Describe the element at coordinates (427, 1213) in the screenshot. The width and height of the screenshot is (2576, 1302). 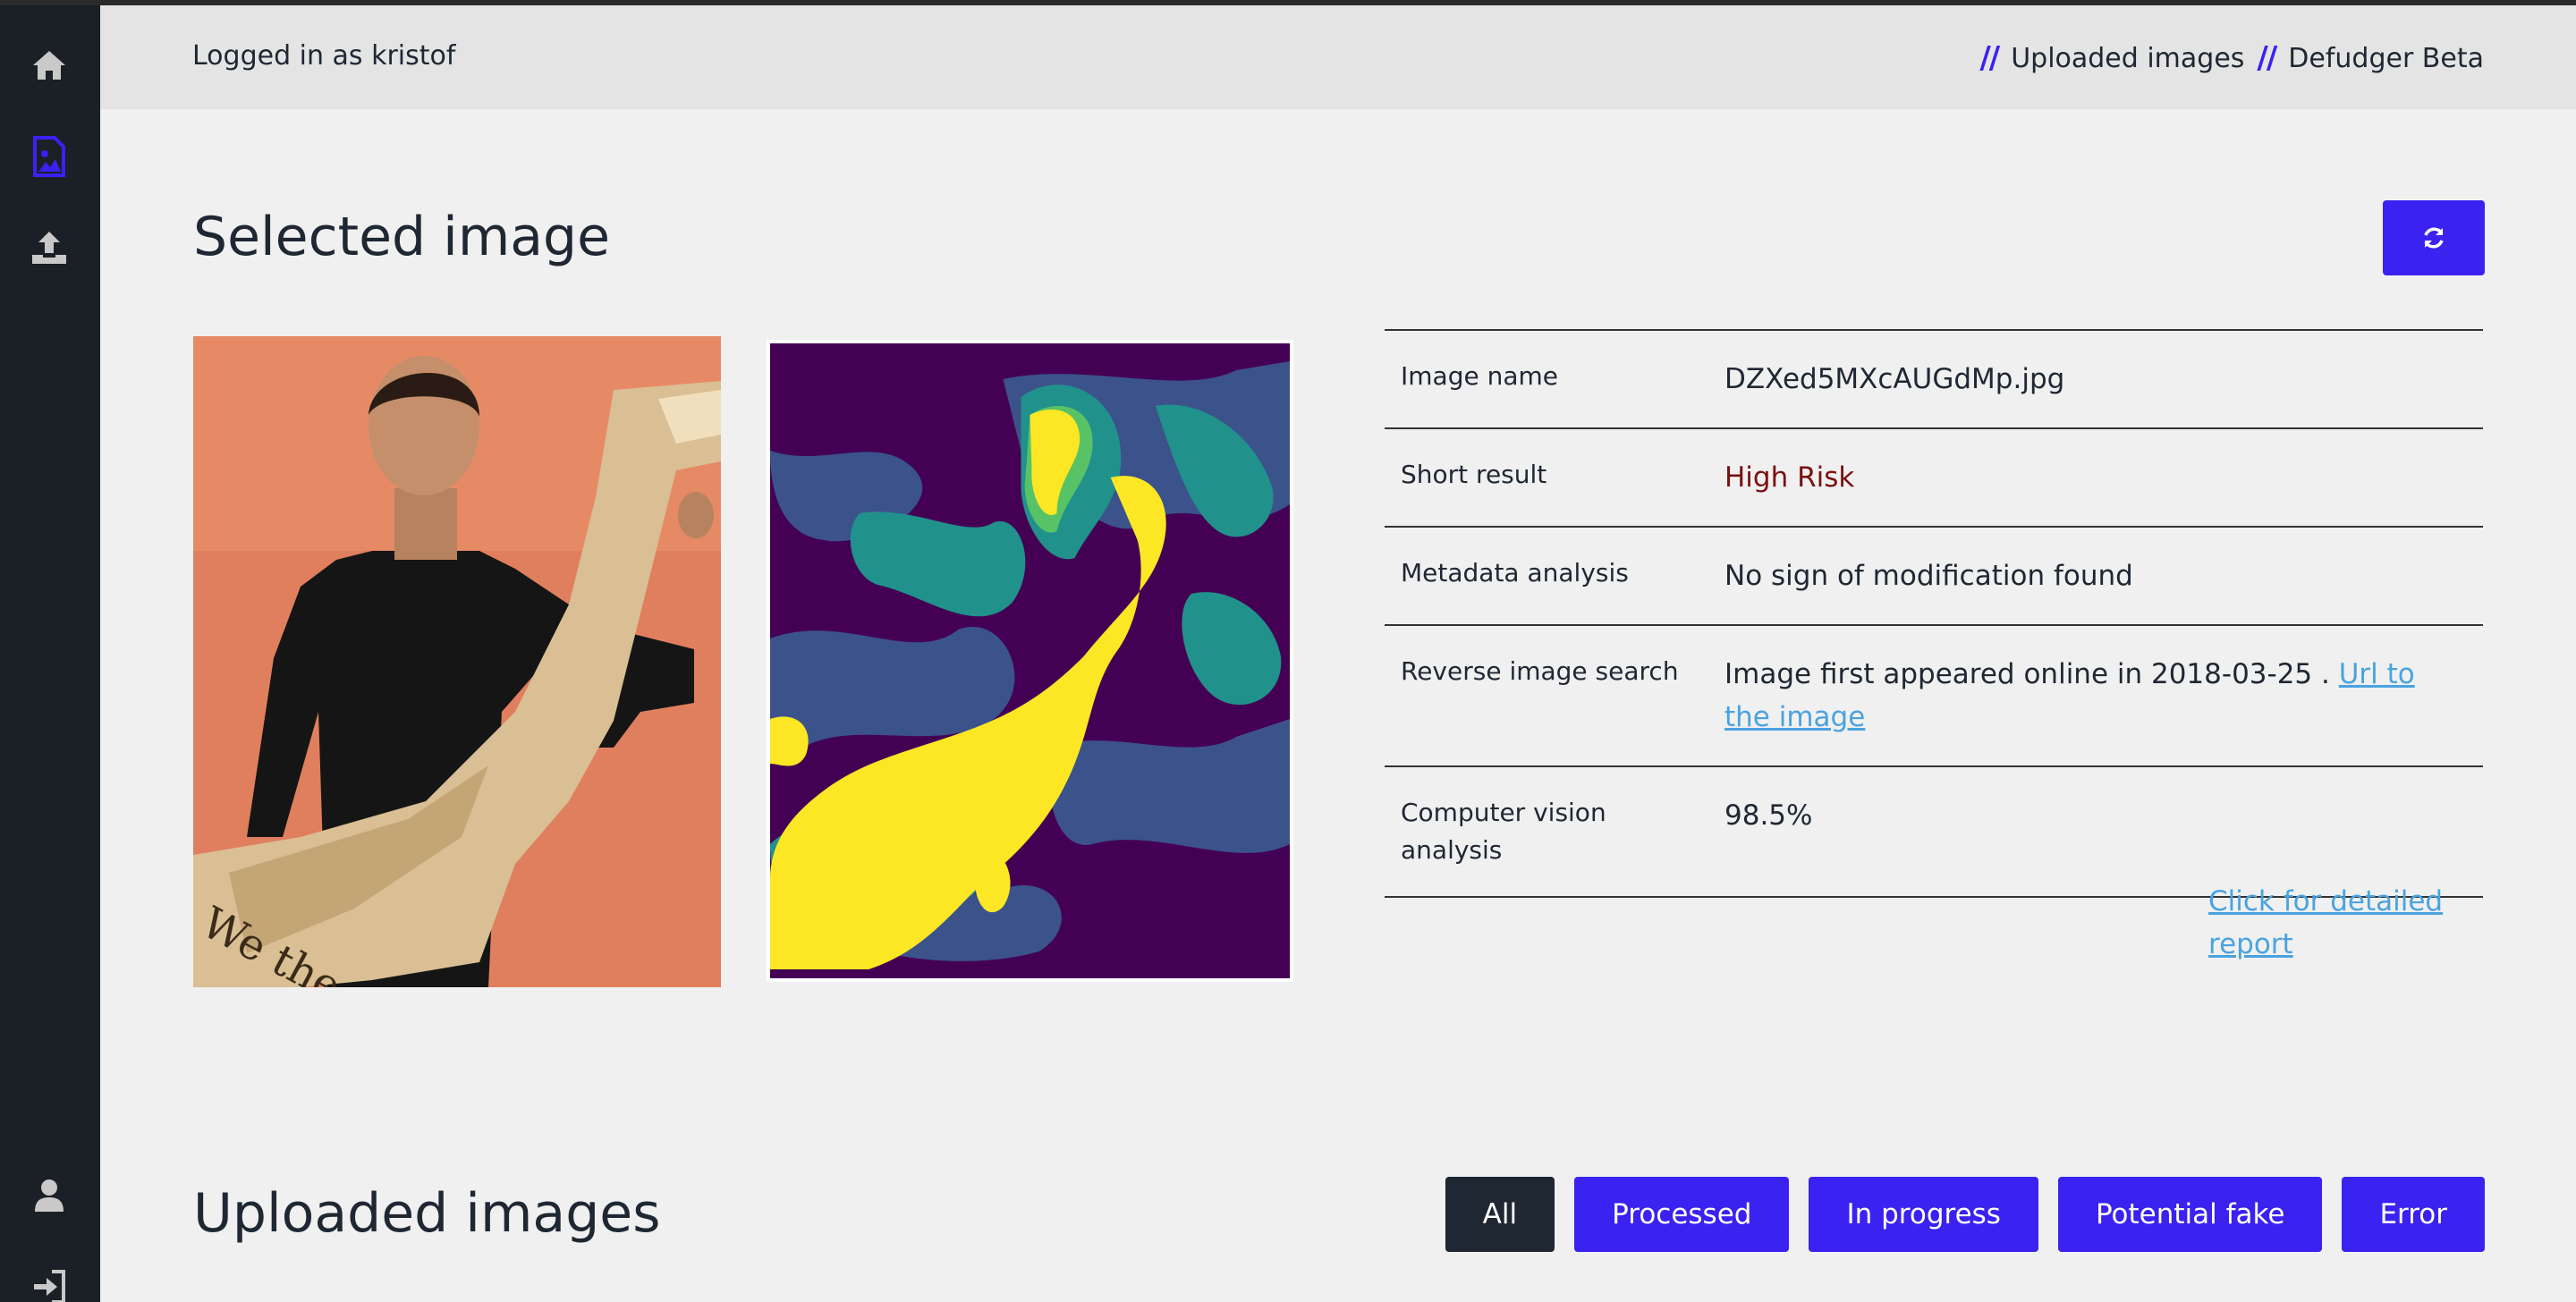
I see `uploaded-images-title: Uploaded images` at that location.